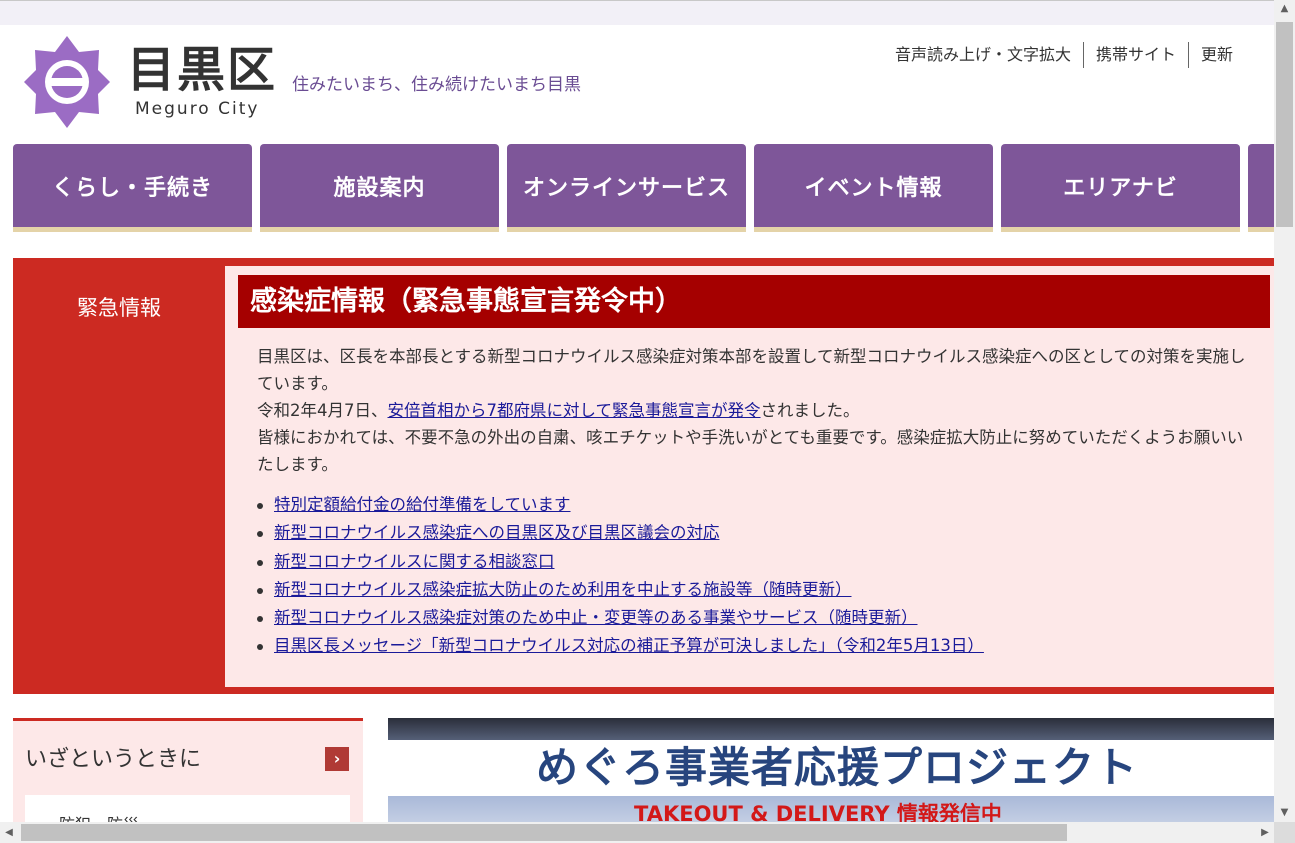 This screenshot has width=1295, height=843. What do you see at coordinates (1217, 55) in the screenshot?
I see `utility-link-updates: 更新` at bounding box center [1217, 55].